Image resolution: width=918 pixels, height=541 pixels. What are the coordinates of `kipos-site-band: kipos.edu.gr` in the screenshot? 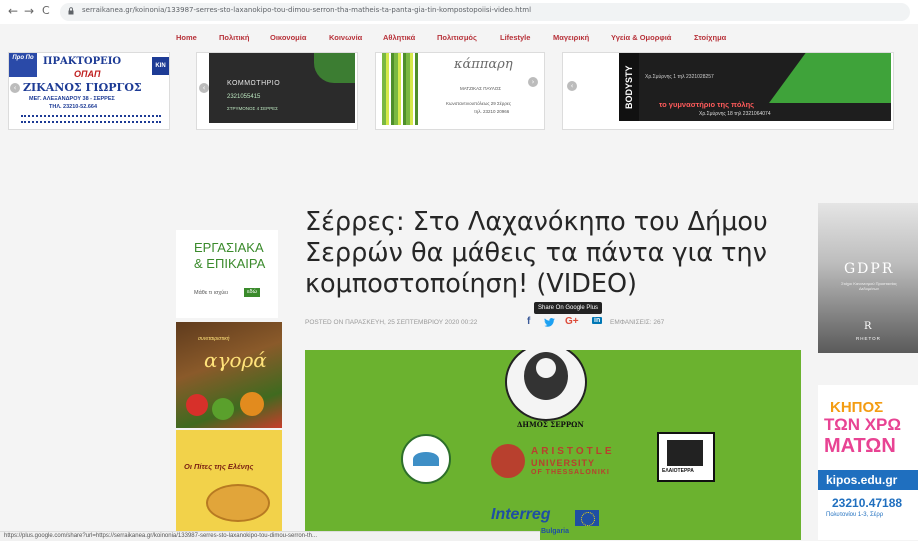 It's located at (868, 480).